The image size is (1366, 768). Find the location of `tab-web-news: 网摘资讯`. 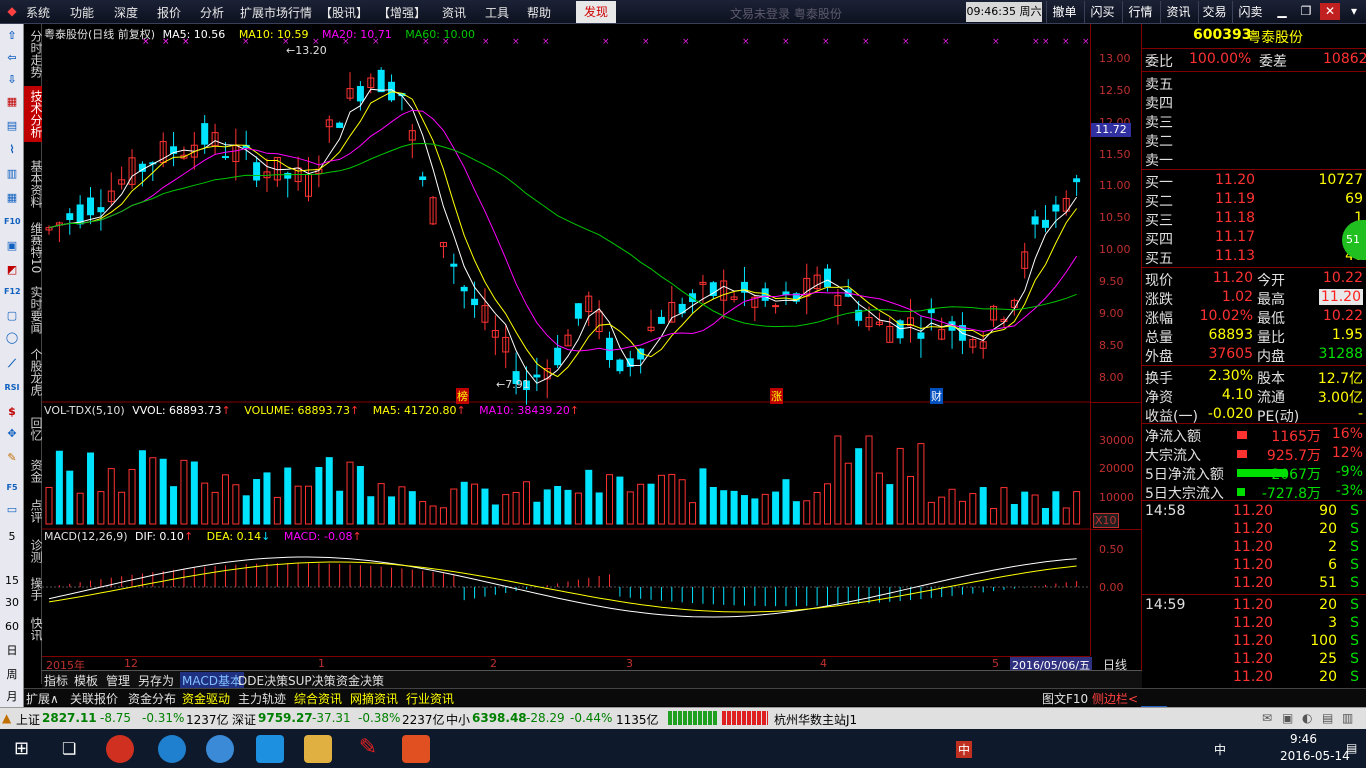

tab-web-news: 网摘资讯 is located at coordinates (374, 698).